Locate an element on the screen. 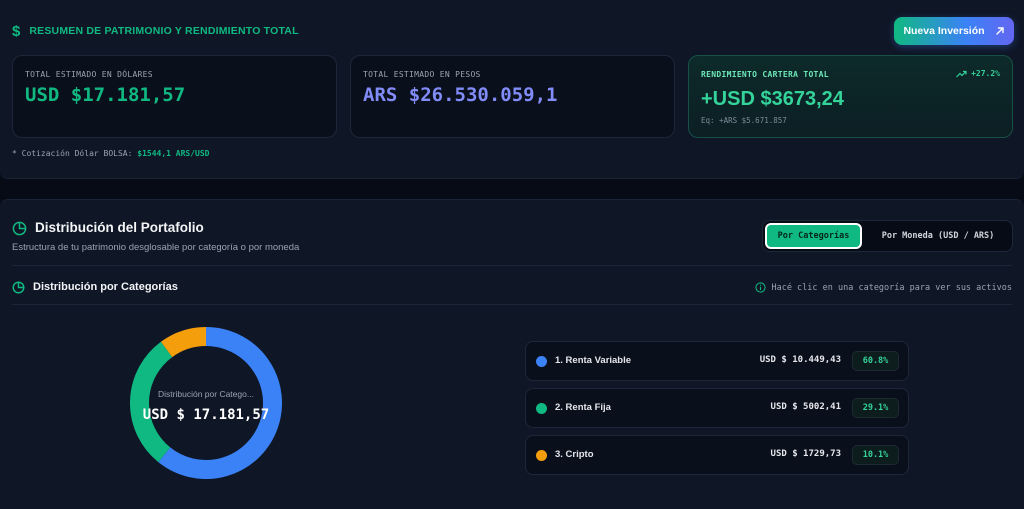 This screenshot has height=509, width=1024. tab-by-currency: Por Moneda (USD / ARS) is located at coordinates (938, 236).